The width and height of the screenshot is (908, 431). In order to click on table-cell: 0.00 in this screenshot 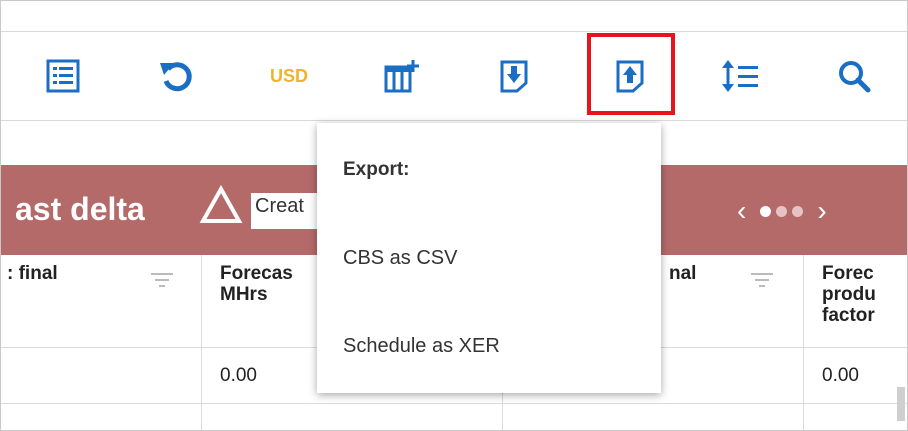, I will do `click(855, 376)`.